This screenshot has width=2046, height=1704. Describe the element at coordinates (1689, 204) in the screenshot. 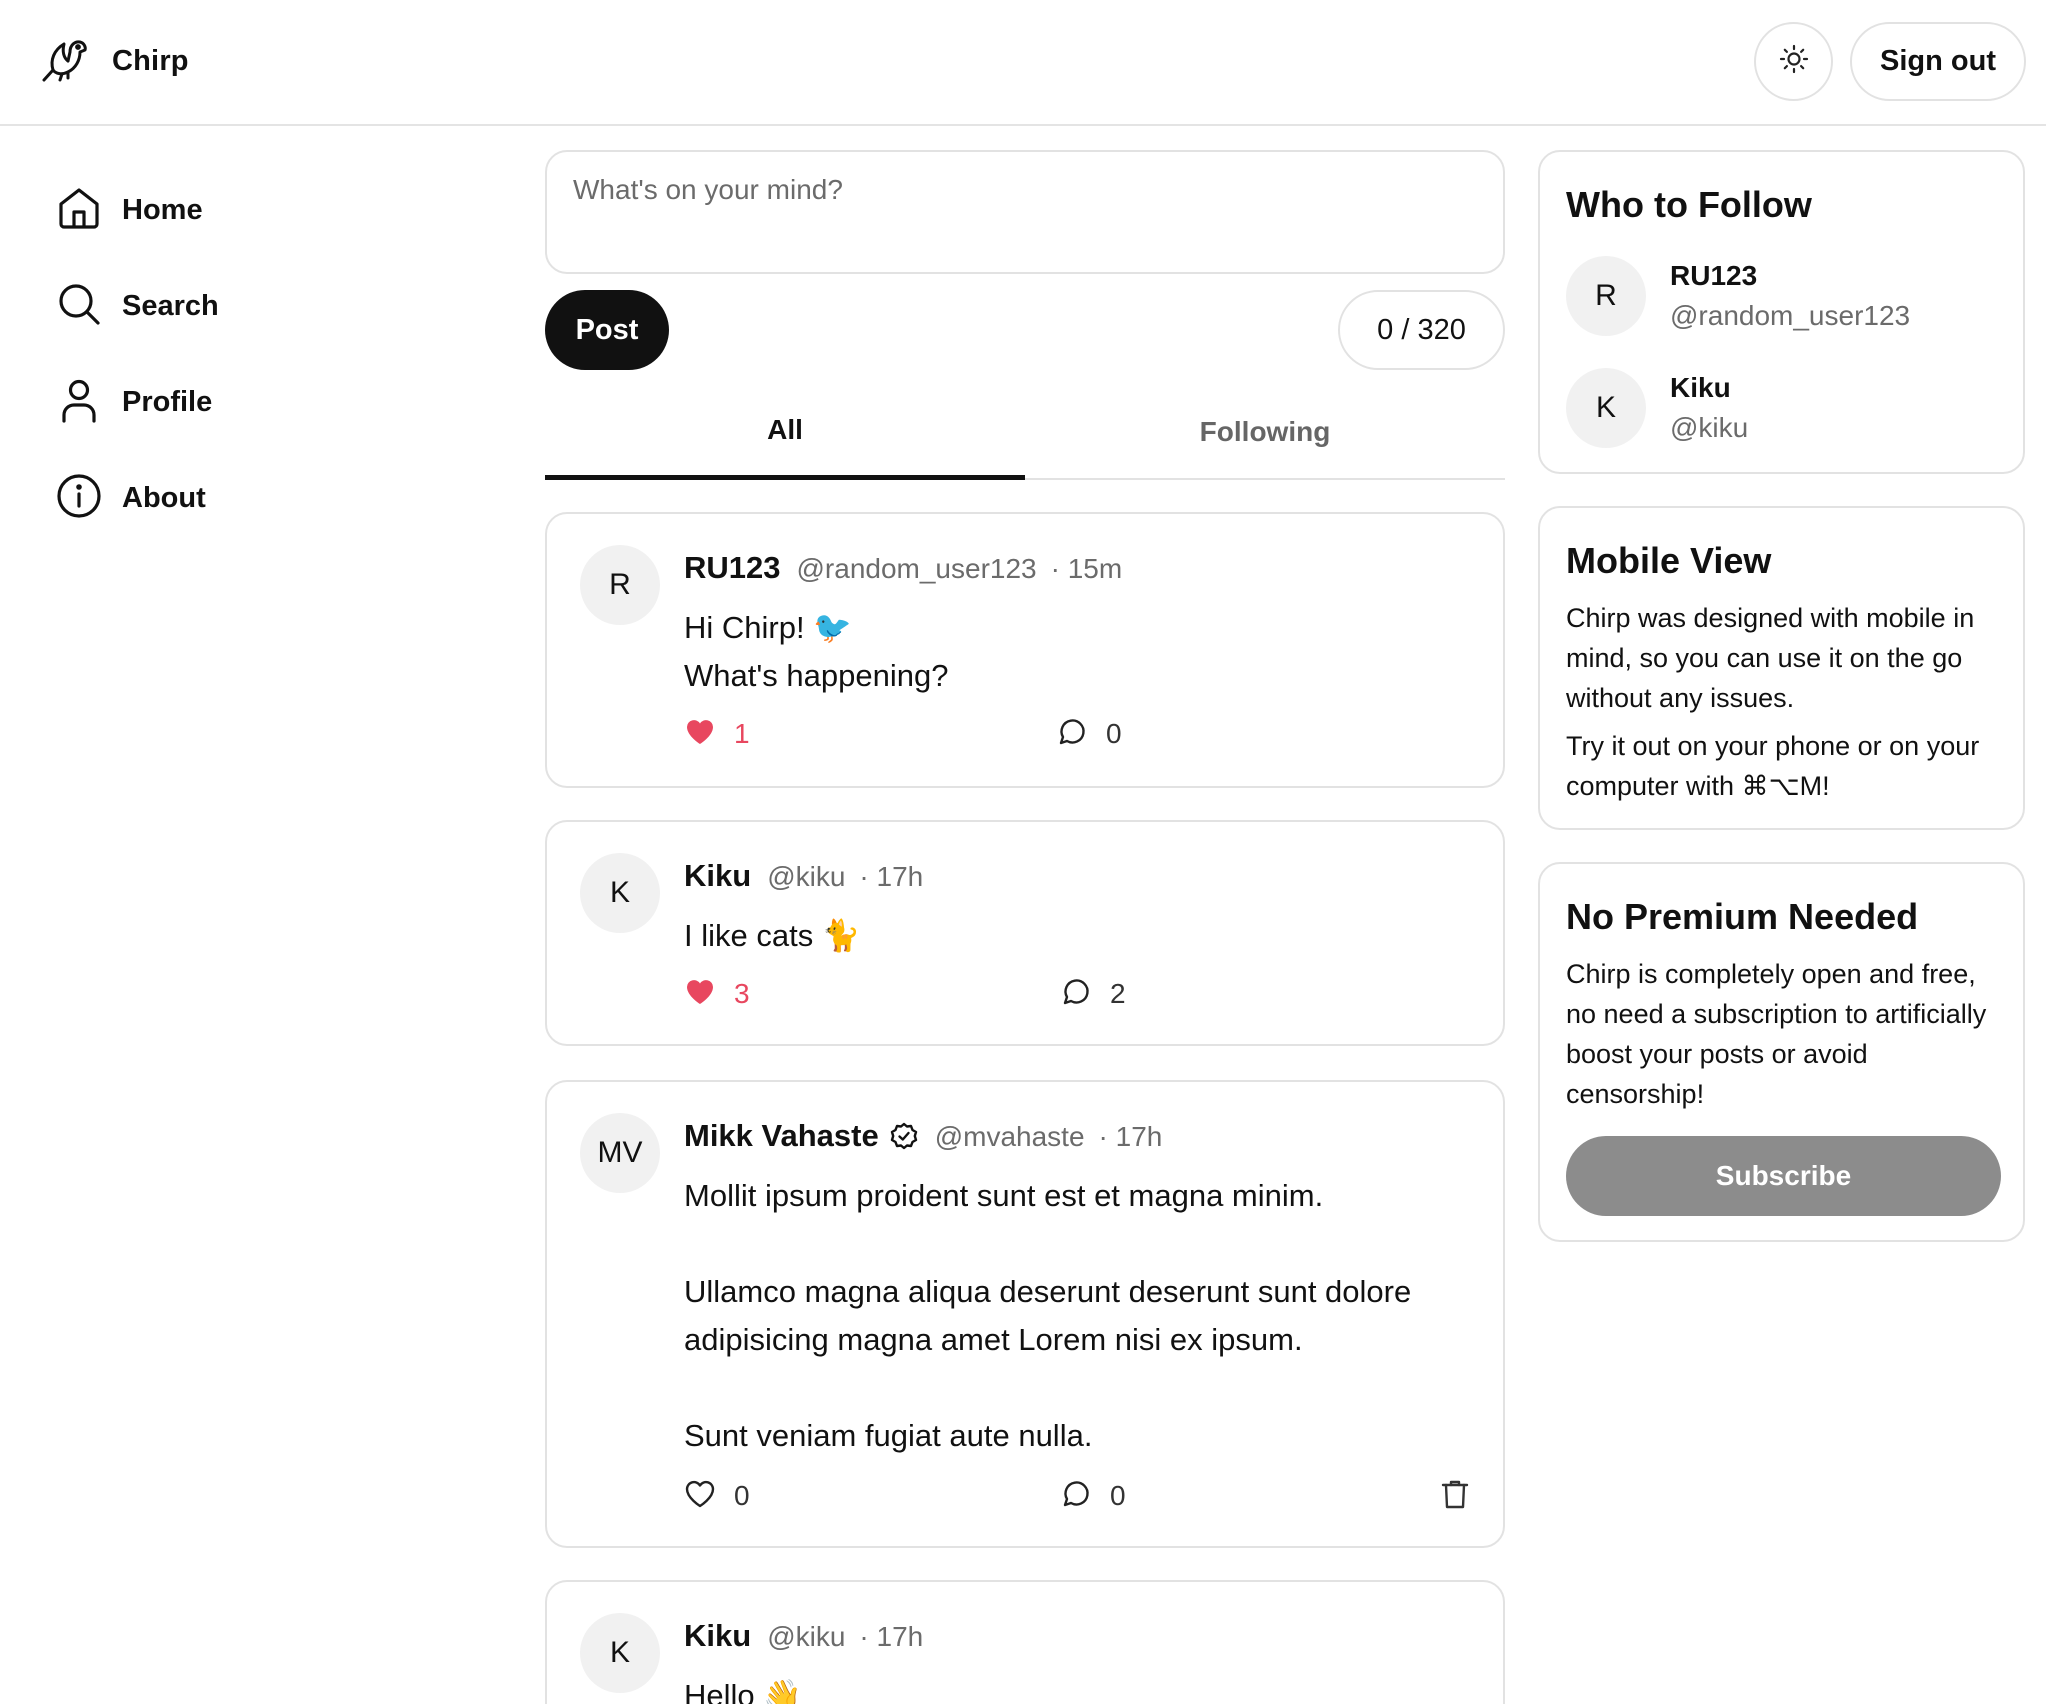

I see `who-to-follow-title: Who to Follow` at that location.